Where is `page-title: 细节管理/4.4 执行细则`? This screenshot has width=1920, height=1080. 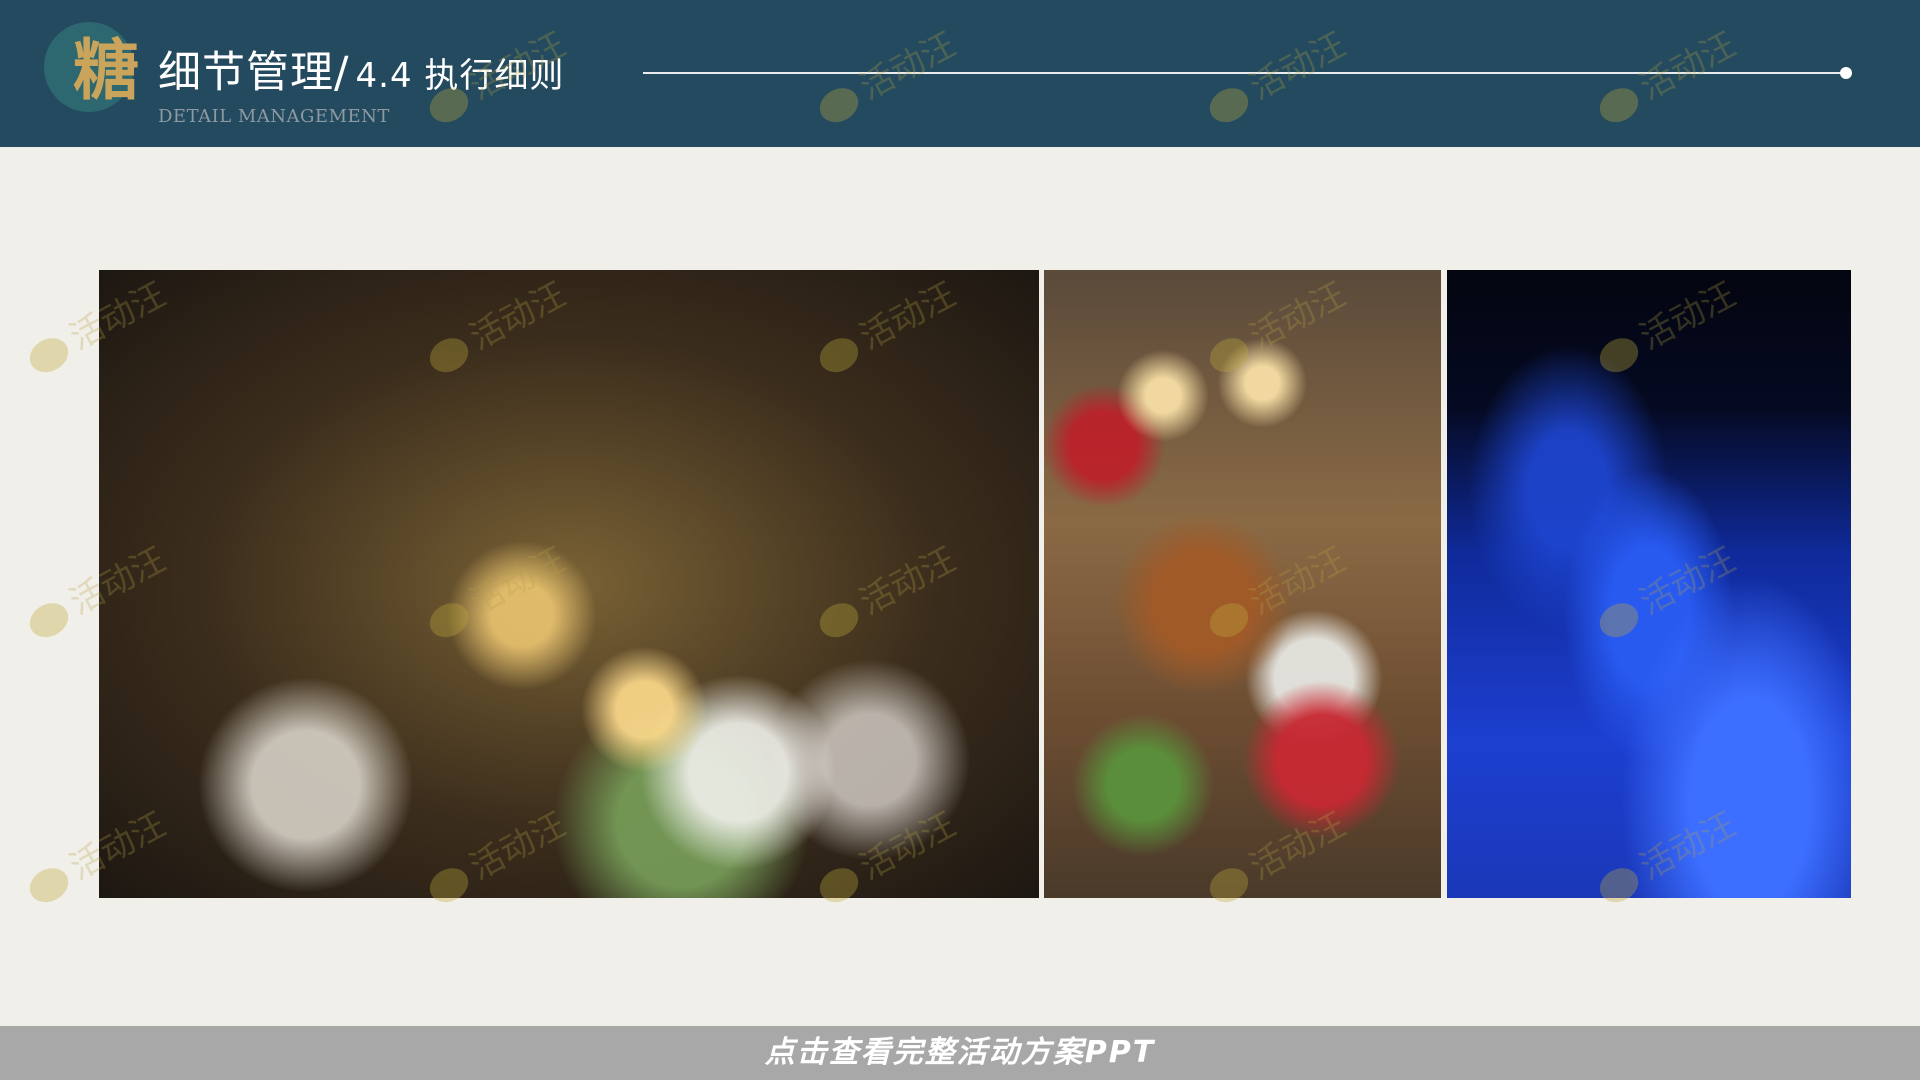
page-title: 细节管理/4.4 执行细则 is located at coordinates (361, 74).